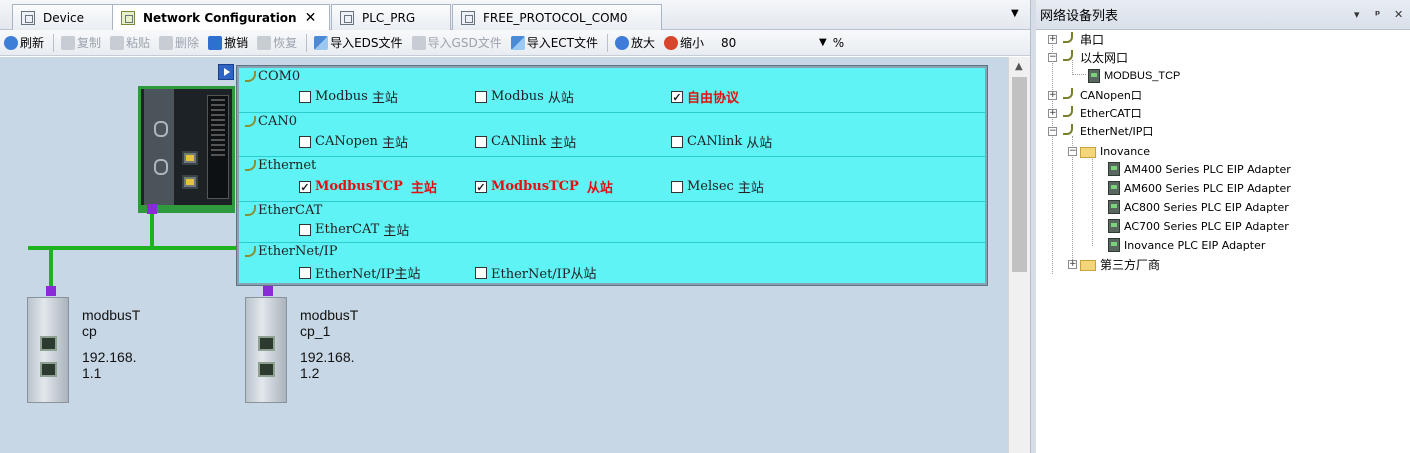 Image resolution: width=1410 pixels, height=453 pixels. What do you see at coordinates (684, 42) in the screenshot?
I see `zoom-out-button: 缩小` at bounding box center [684, 42].